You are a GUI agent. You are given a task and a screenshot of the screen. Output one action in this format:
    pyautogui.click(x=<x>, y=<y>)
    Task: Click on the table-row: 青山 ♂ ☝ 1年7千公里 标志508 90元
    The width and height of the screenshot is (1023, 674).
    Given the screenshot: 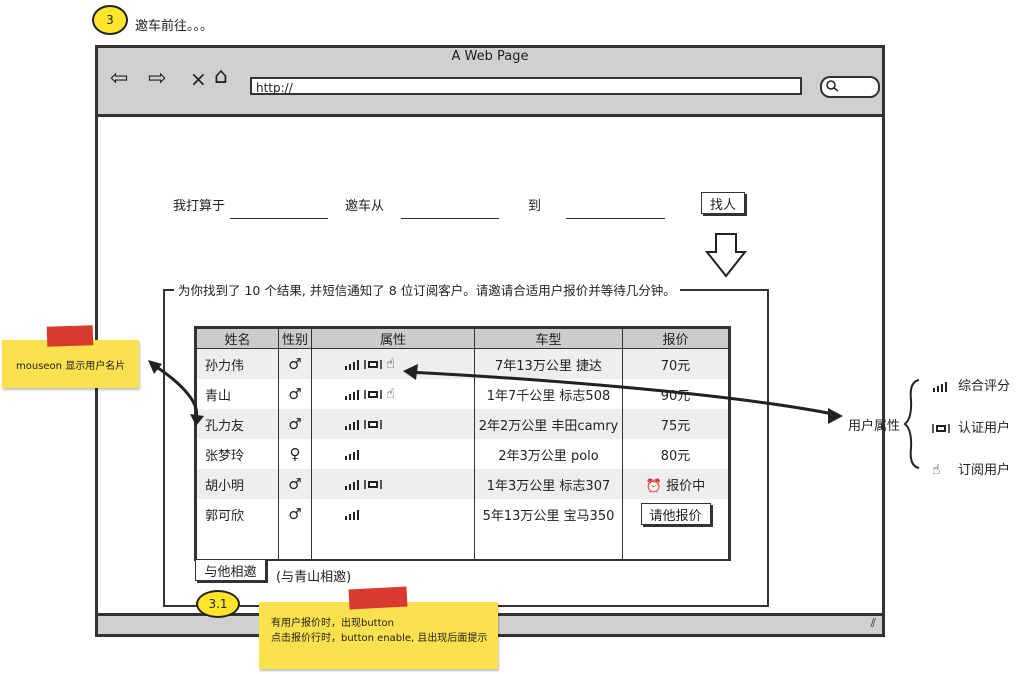 What is the action you would take?
    pyautogui.click(x=462, y=394)
    